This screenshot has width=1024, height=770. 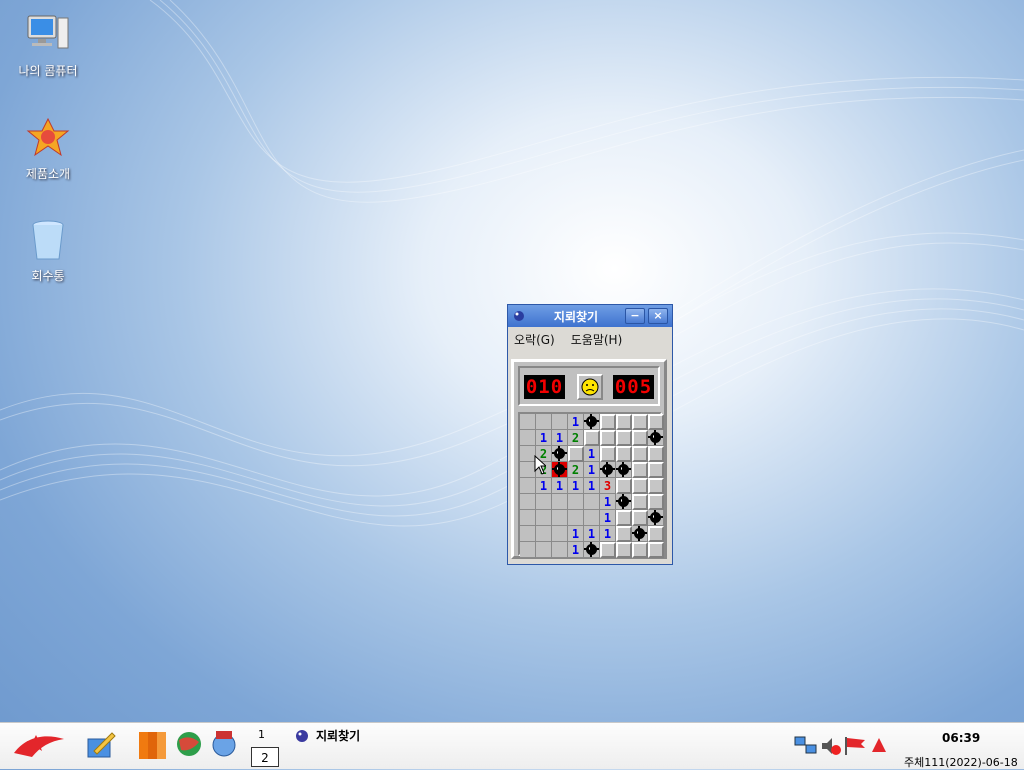 I want to click on editor-icon, so click(x=101, y=745).